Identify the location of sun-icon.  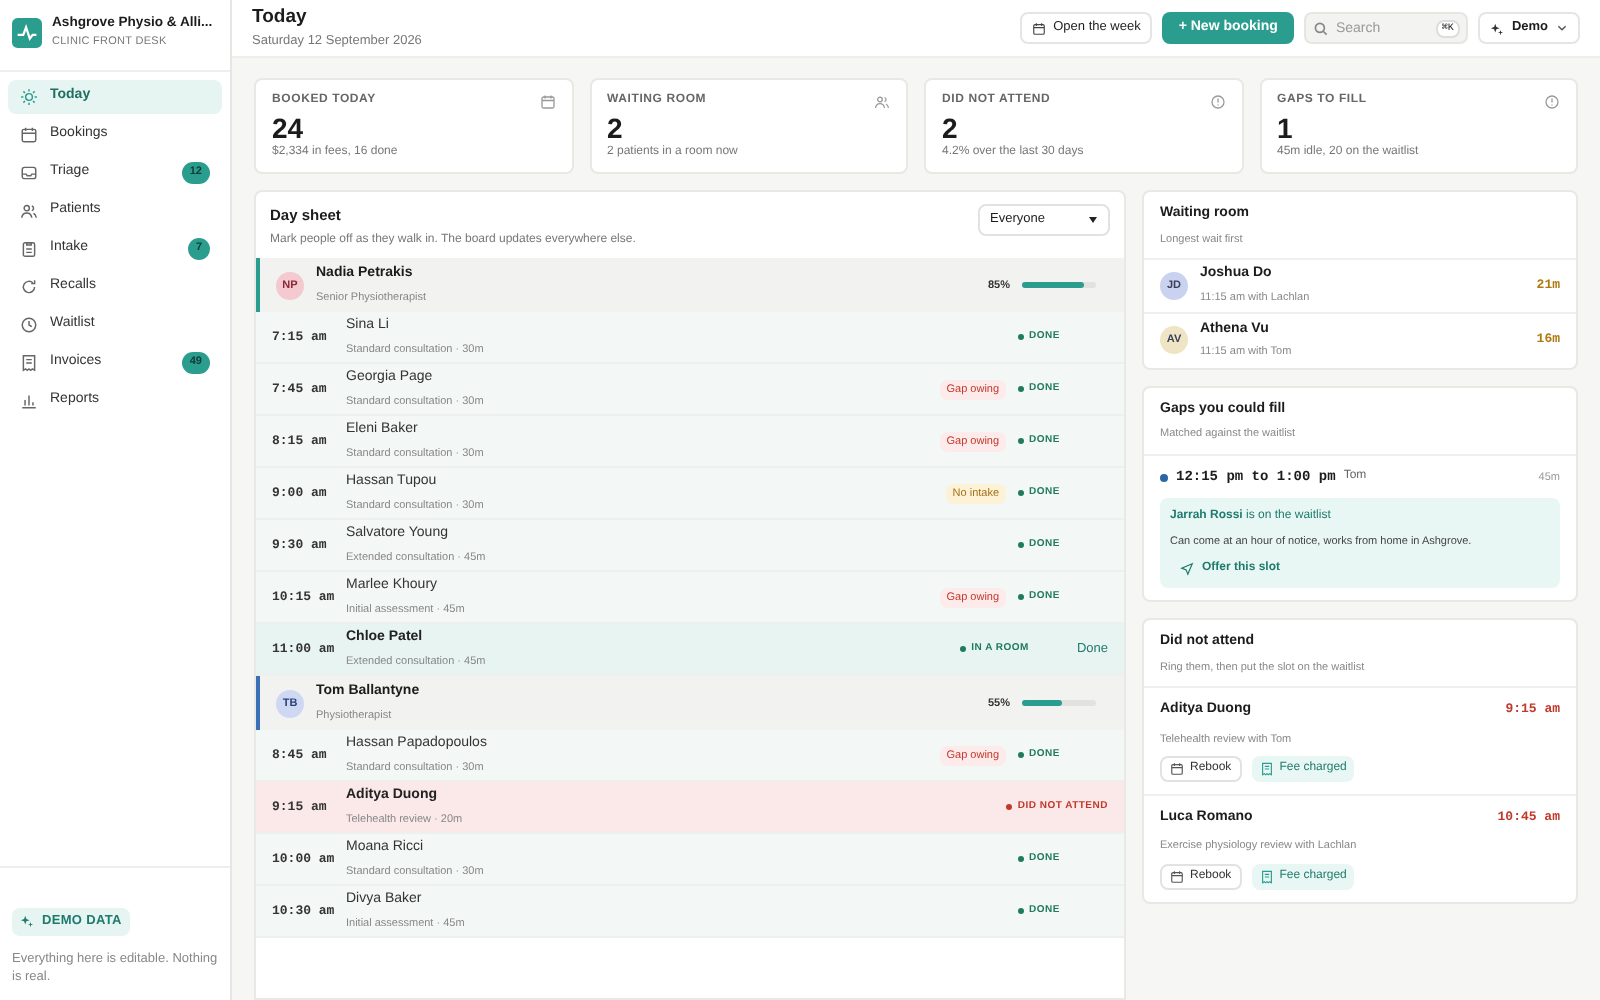
(29, 97).